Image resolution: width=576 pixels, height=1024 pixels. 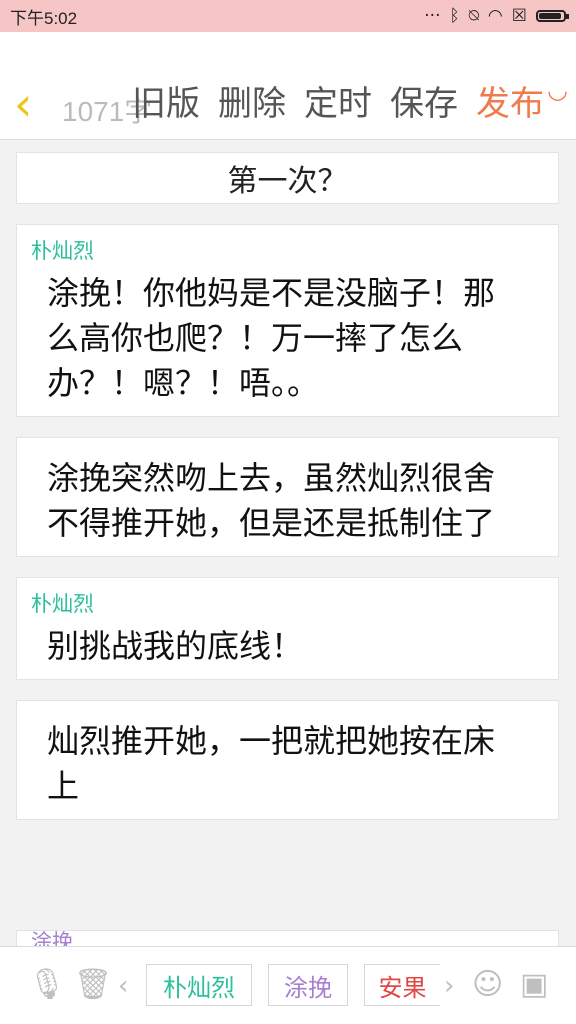 What do you see at coordinates (287, 938) in the screenshot?
I see `dialogue-block-partial: 涂挽` at bounding box center [287, 938].